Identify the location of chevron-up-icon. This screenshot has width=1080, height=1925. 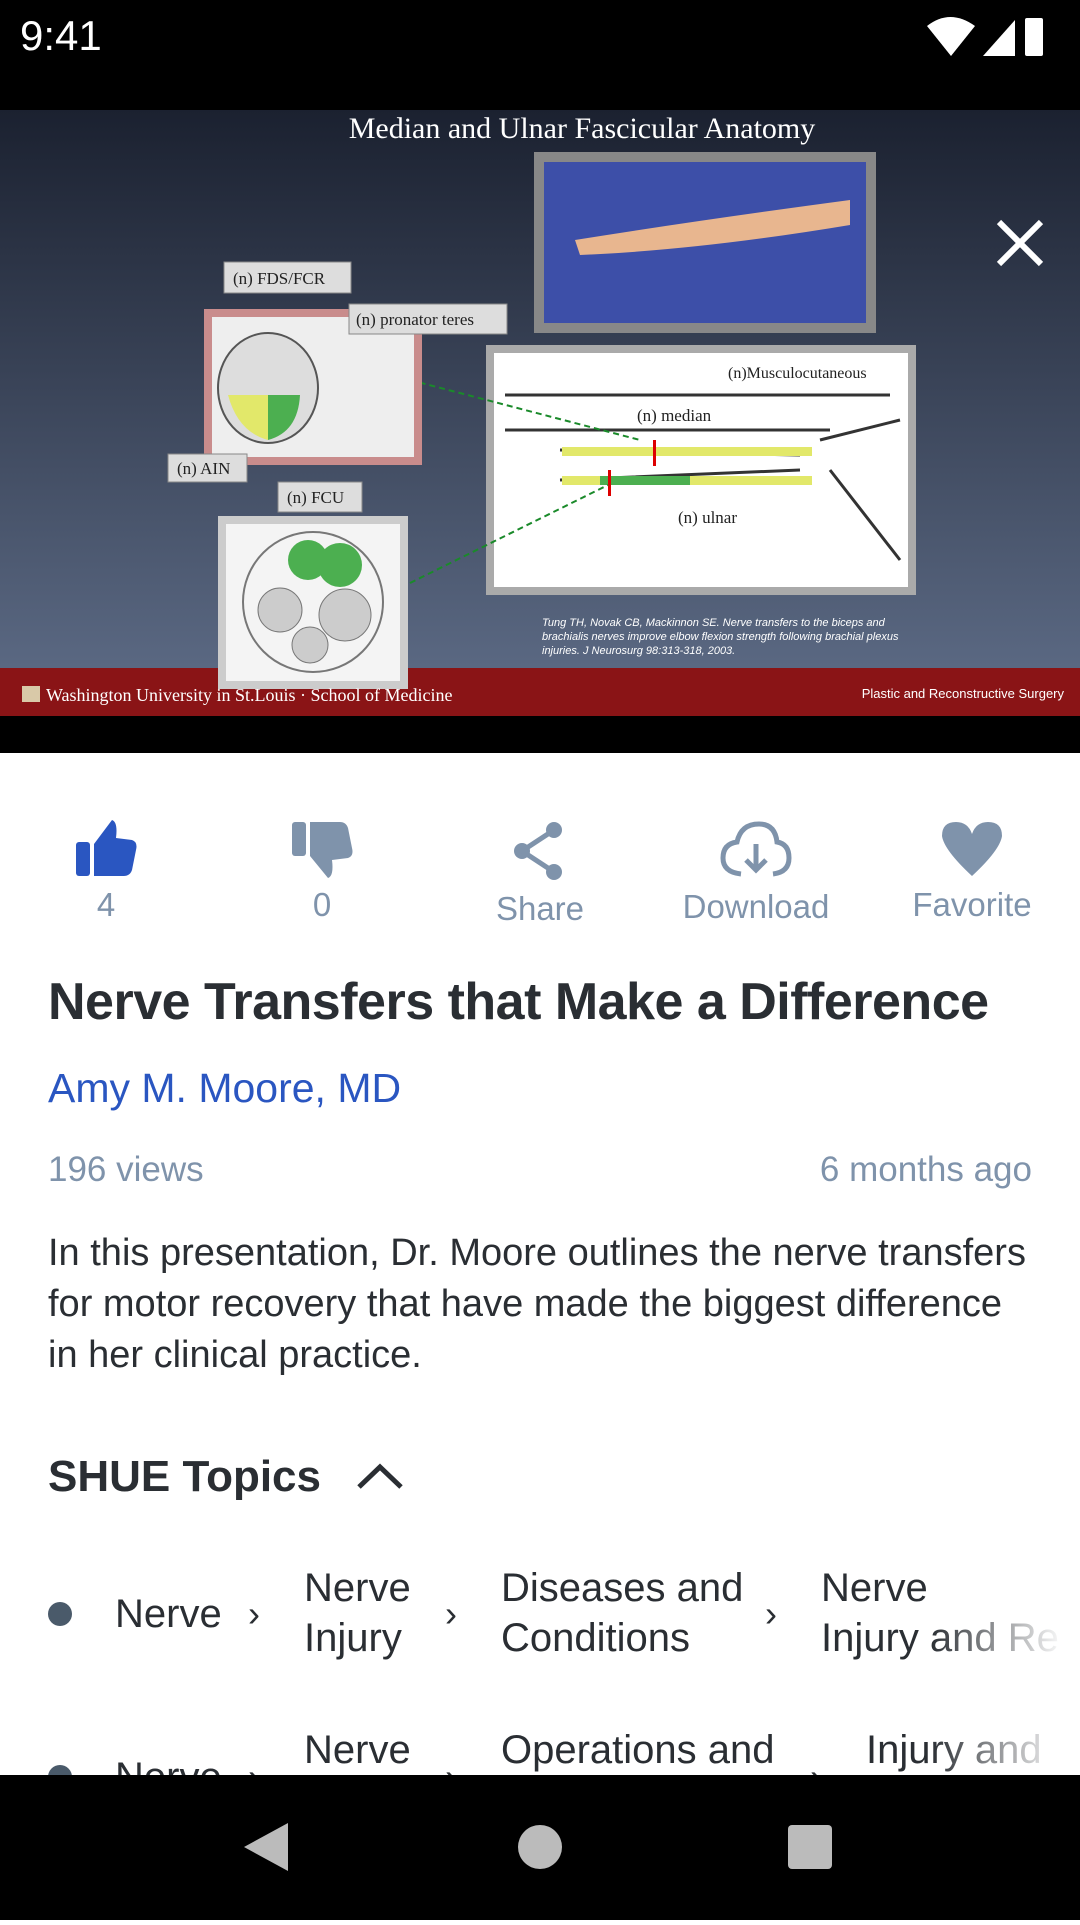
(380, 1476).